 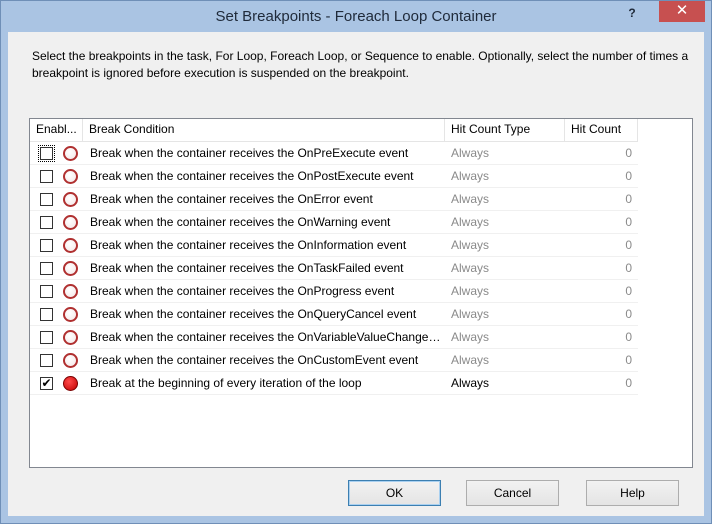 What do you see at coordinates (512, 493) in the screenshot?
I see `cancel-button: Cancel` at bounding box center [512, 493].